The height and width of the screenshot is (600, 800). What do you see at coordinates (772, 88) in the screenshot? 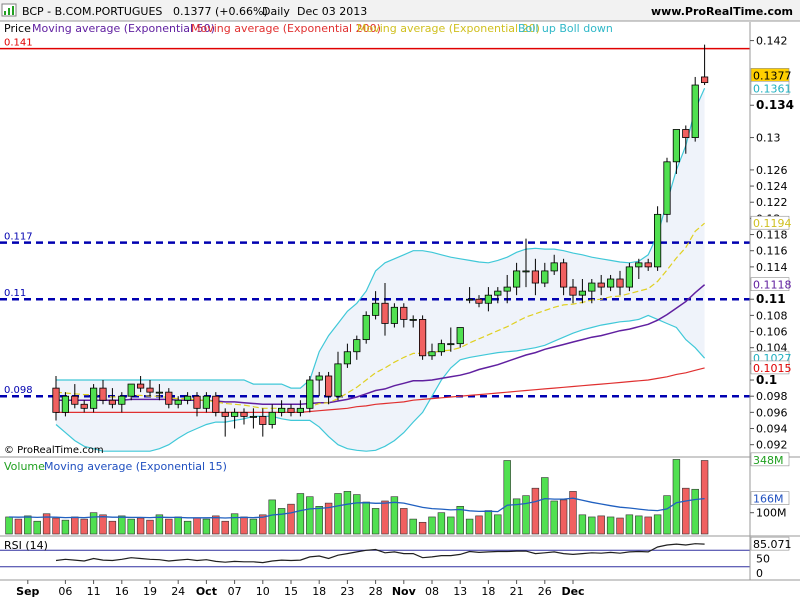
I see `price-badge-1-label: 0.1361` at bounding box center [772, 88].